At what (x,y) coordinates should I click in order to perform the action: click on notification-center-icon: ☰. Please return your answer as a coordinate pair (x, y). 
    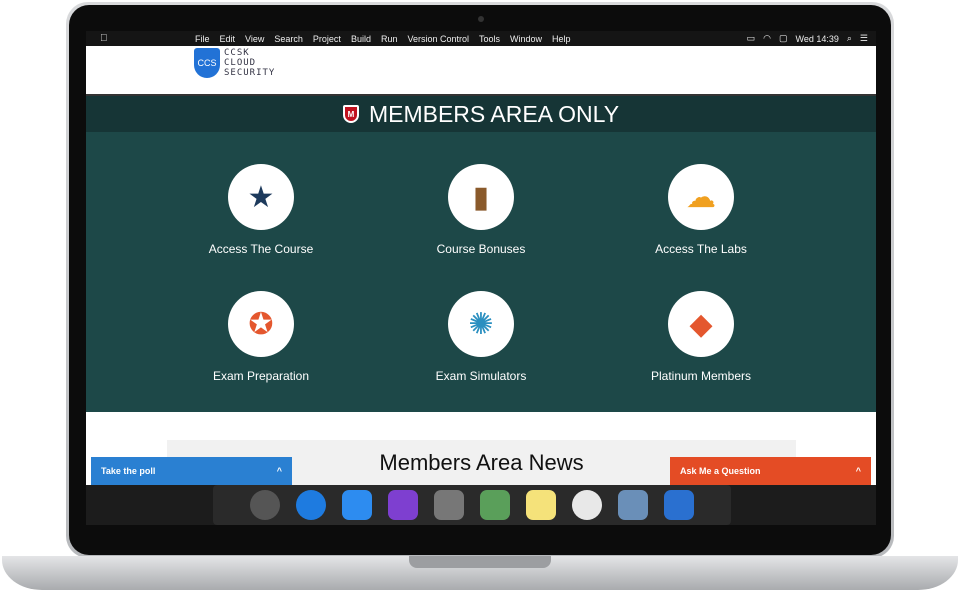
    Looking at the image, I should click on (864, 38).